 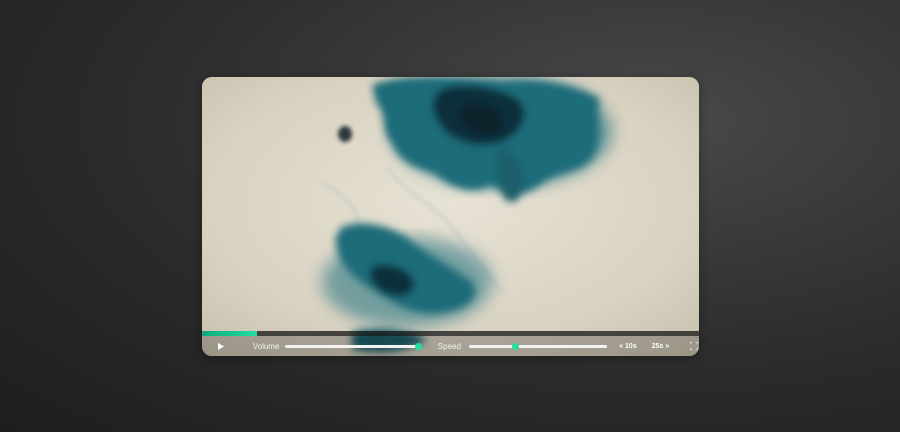 I want to click on volume-slider-thumb, so click(x=418, y=346).